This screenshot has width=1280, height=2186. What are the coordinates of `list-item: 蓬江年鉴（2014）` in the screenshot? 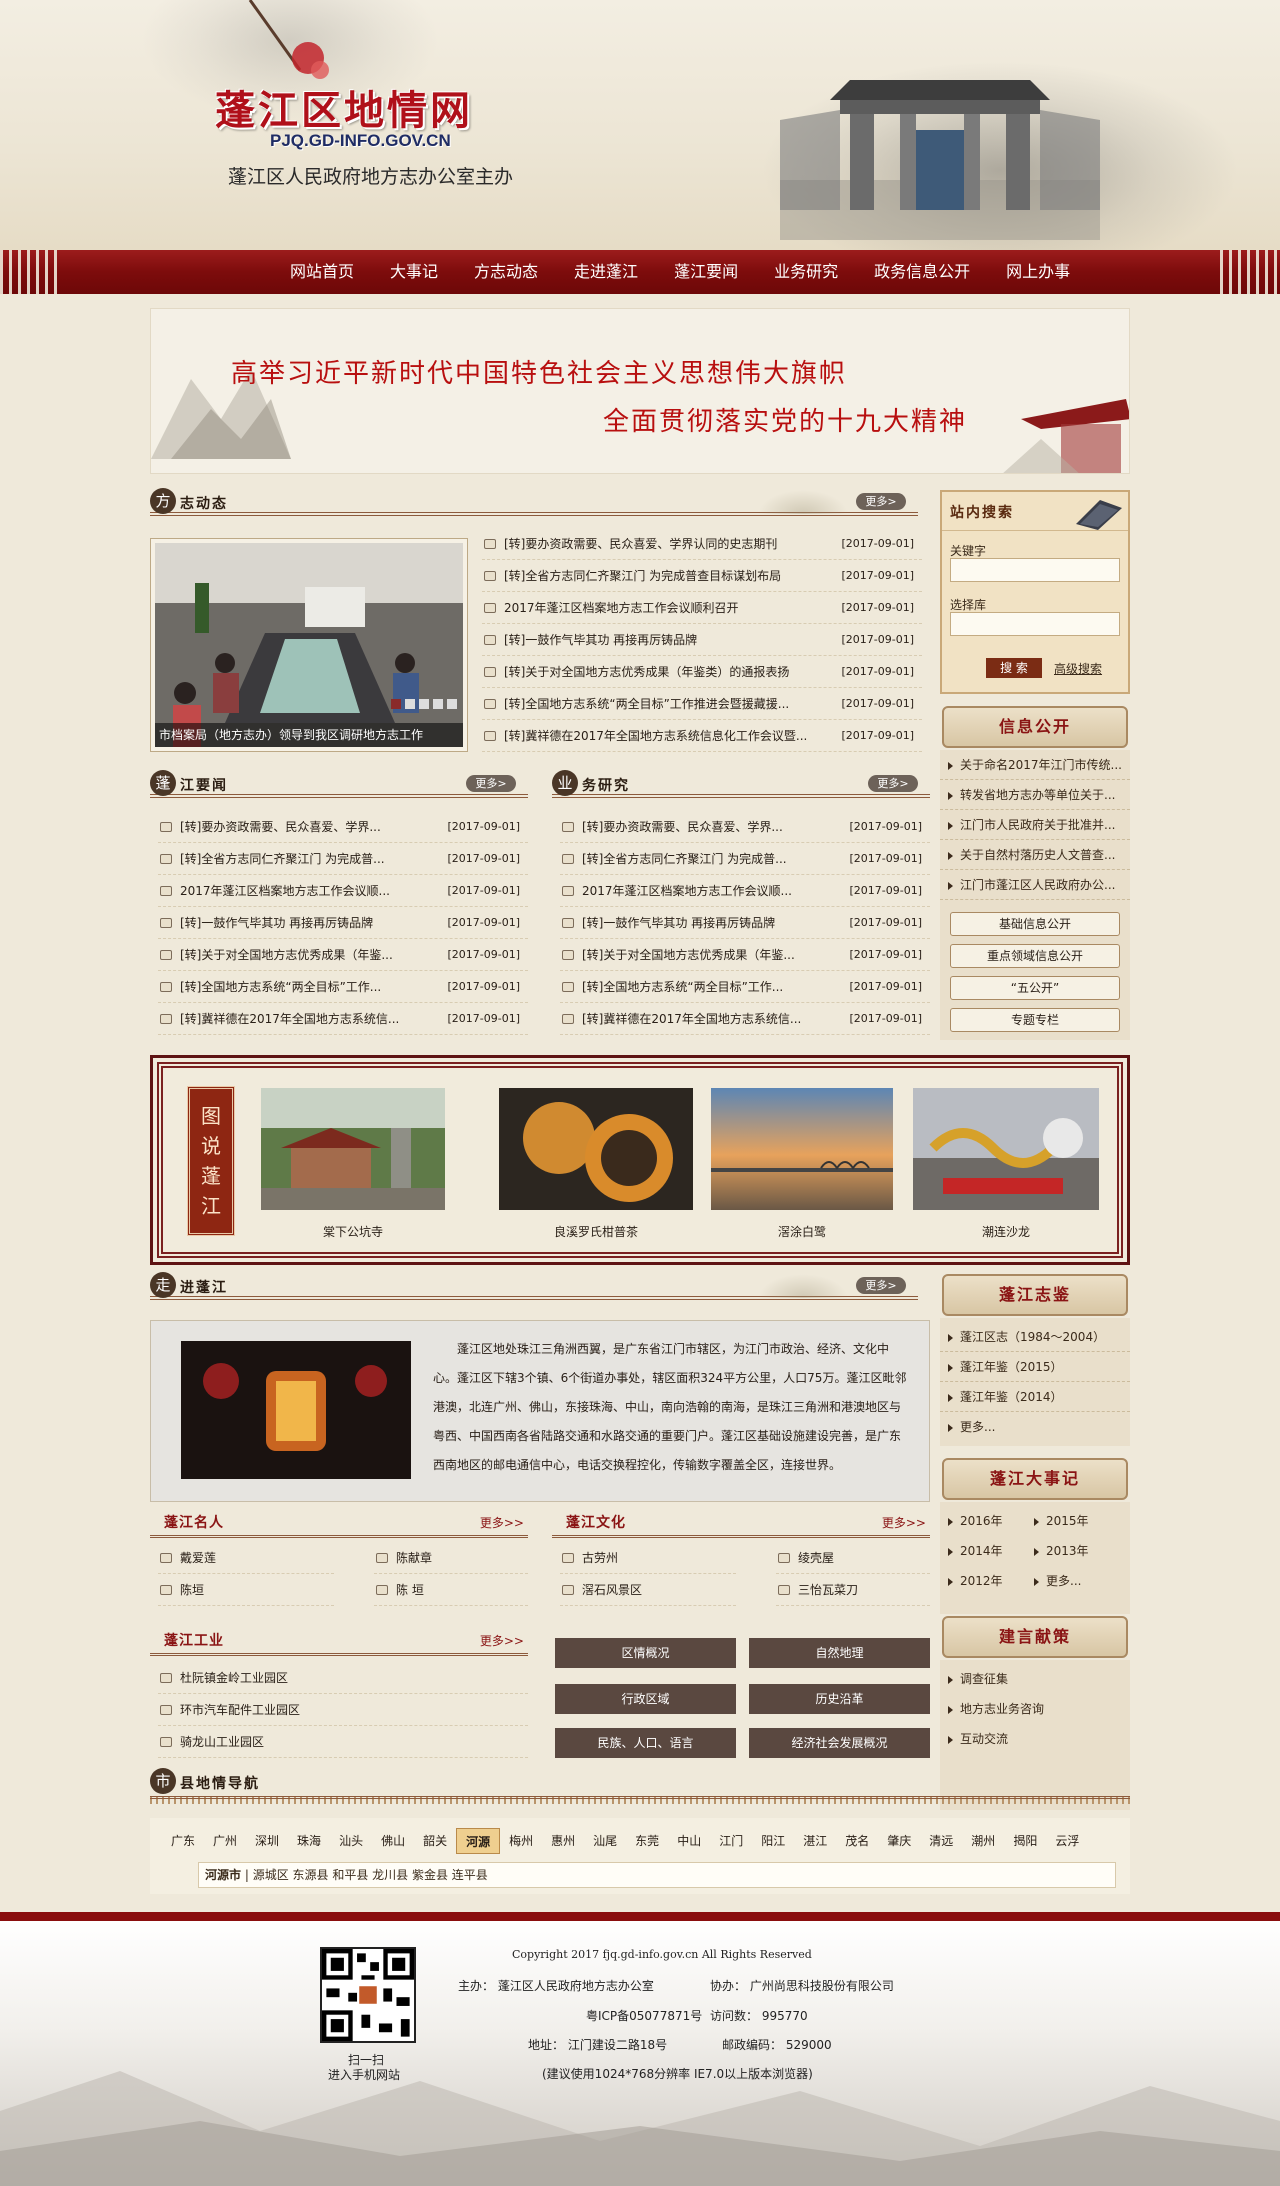 It's located at (1035, 1397).